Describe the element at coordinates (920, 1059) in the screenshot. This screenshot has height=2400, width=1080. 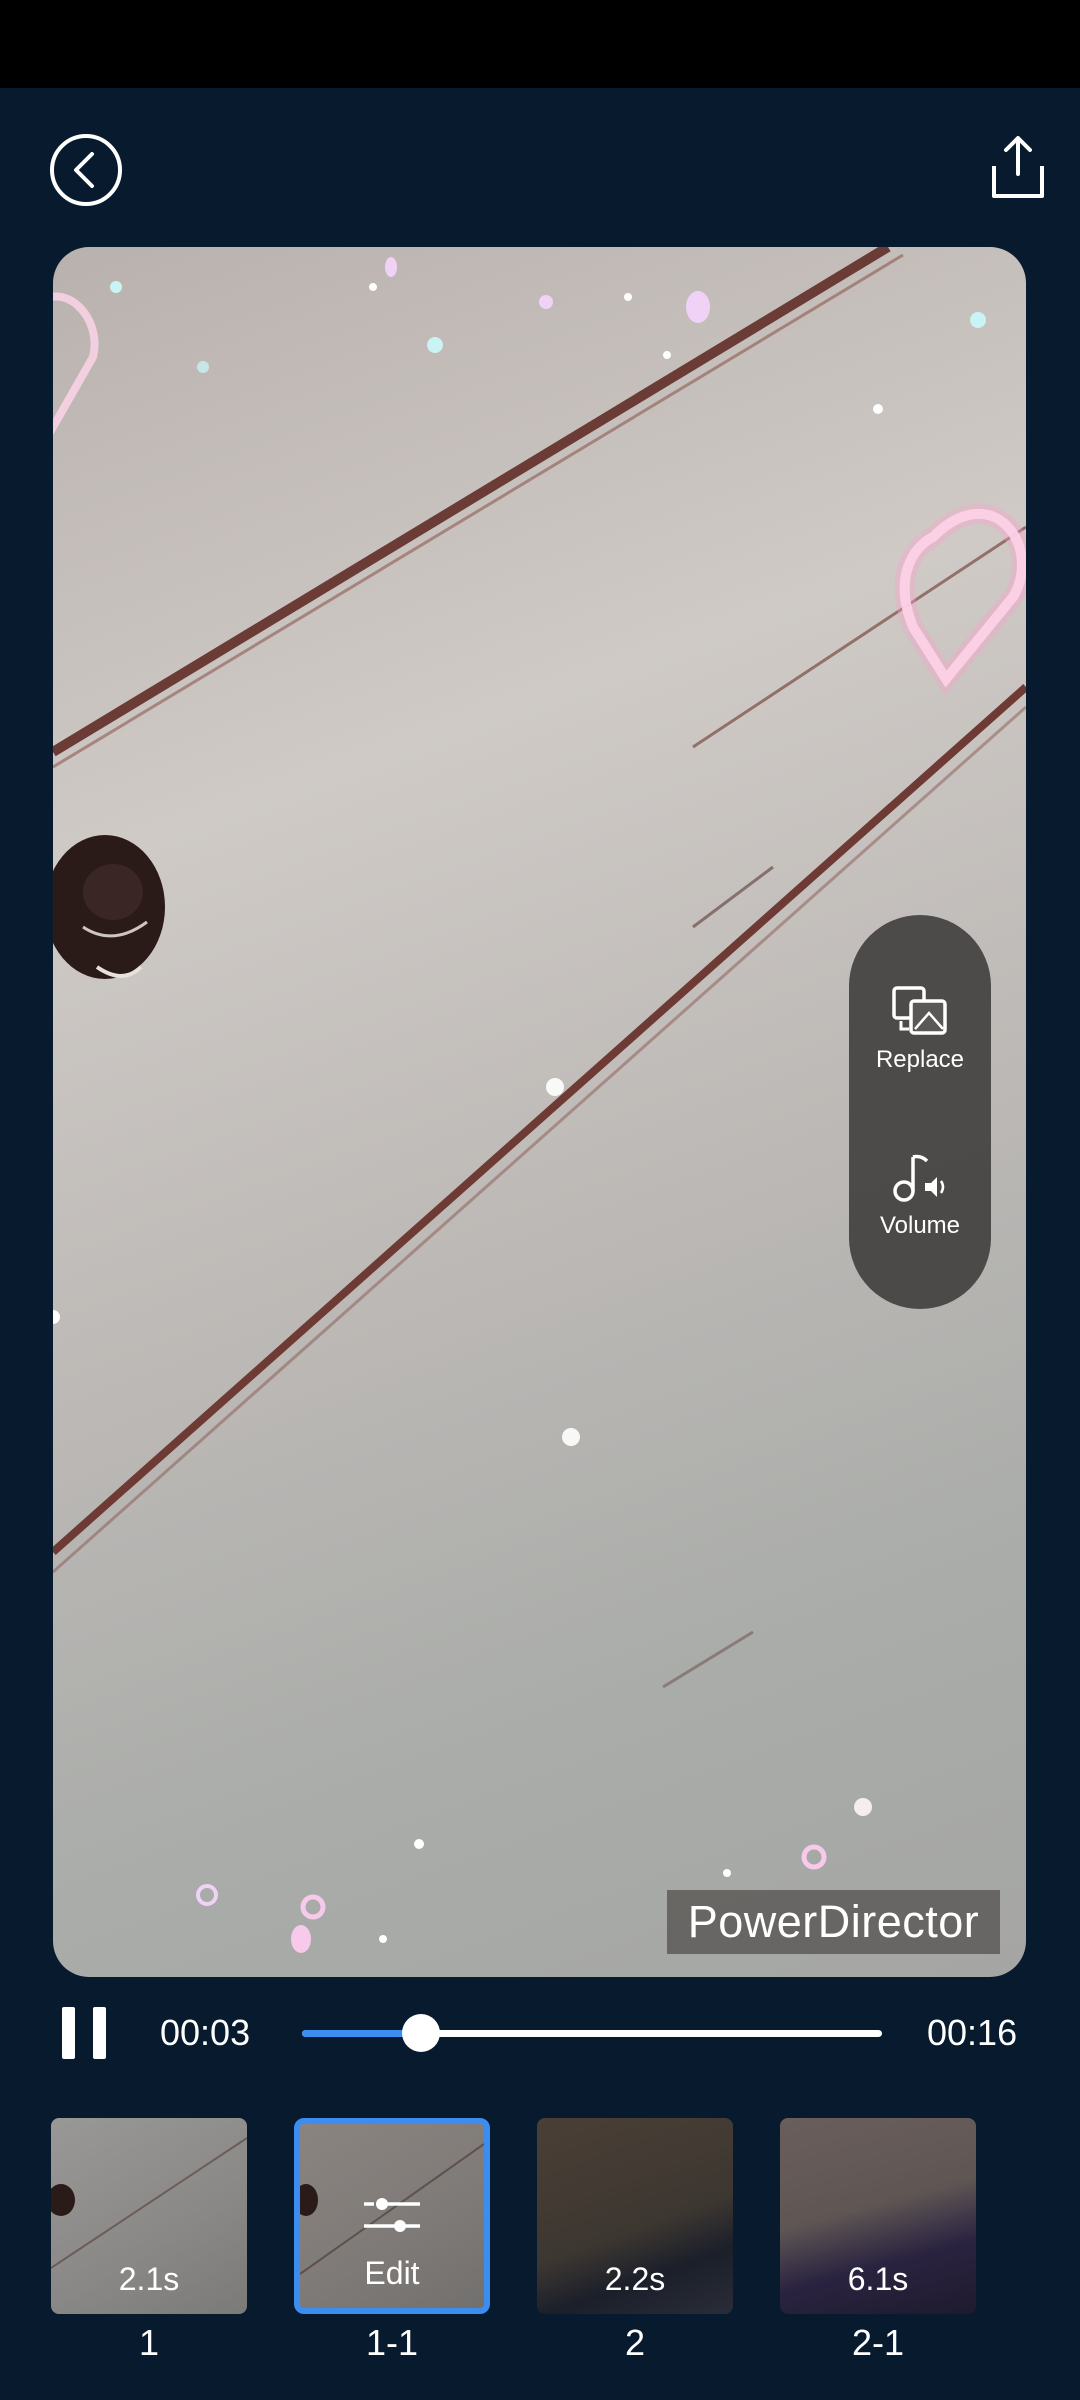
I see `replace-label: Replace` at that location.